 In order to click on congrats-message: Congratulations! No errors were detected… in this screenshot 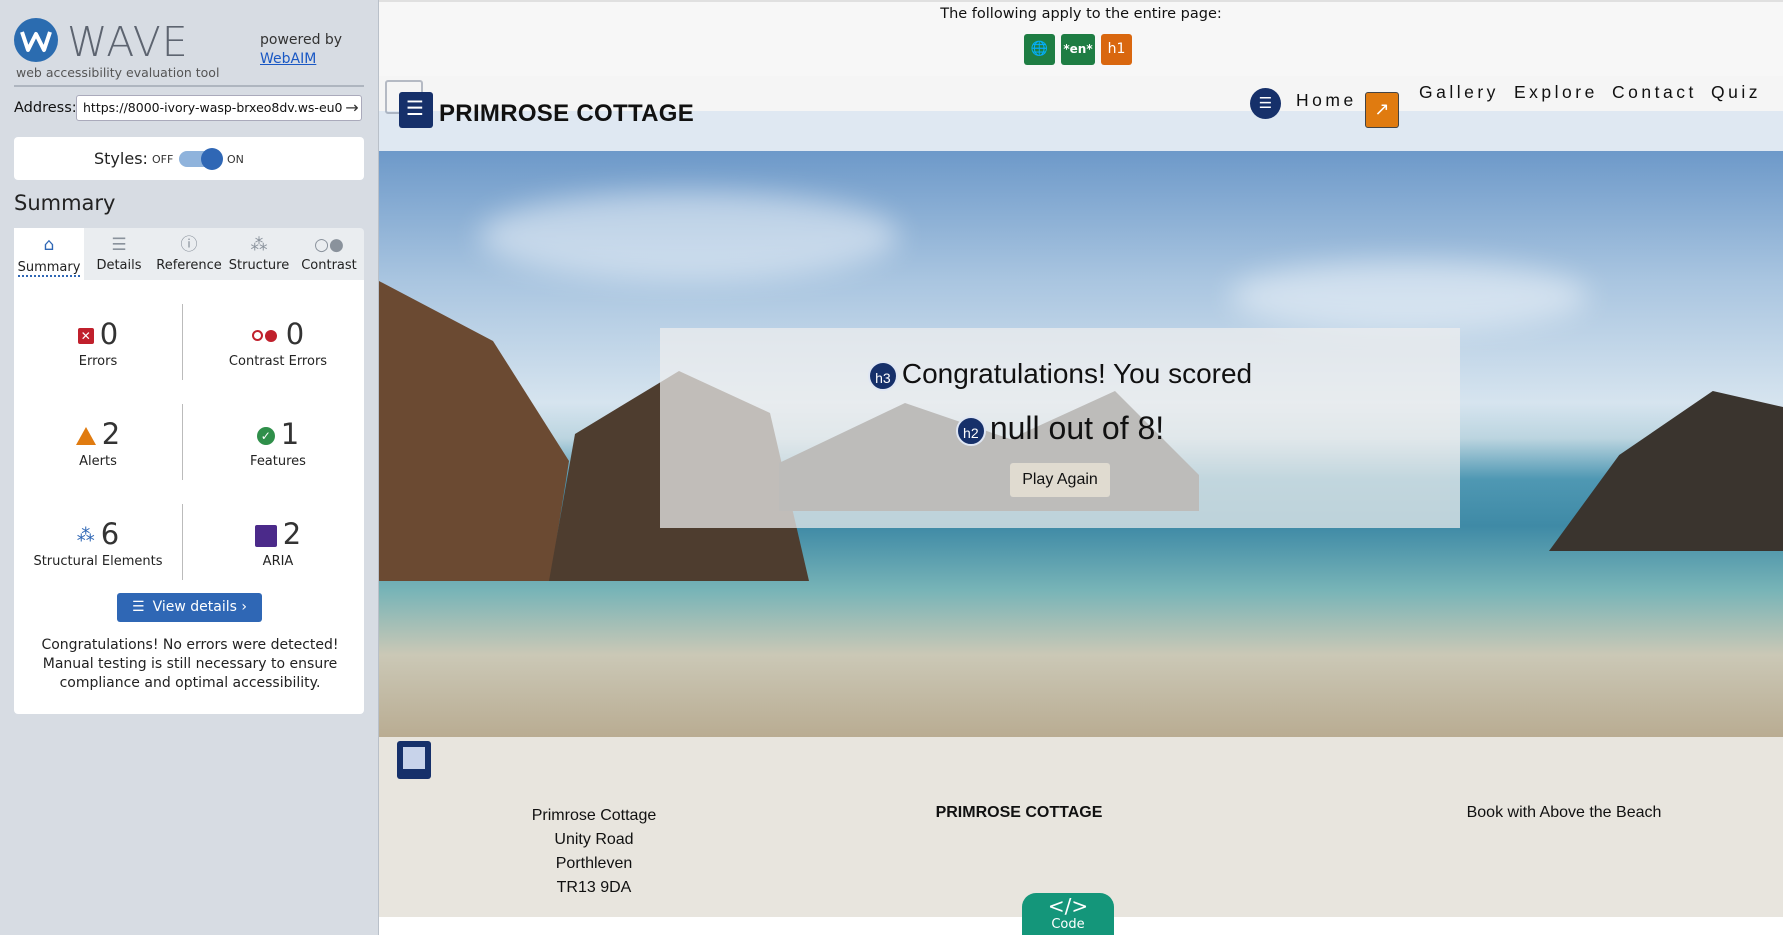, I will do `click(190, 664)`.